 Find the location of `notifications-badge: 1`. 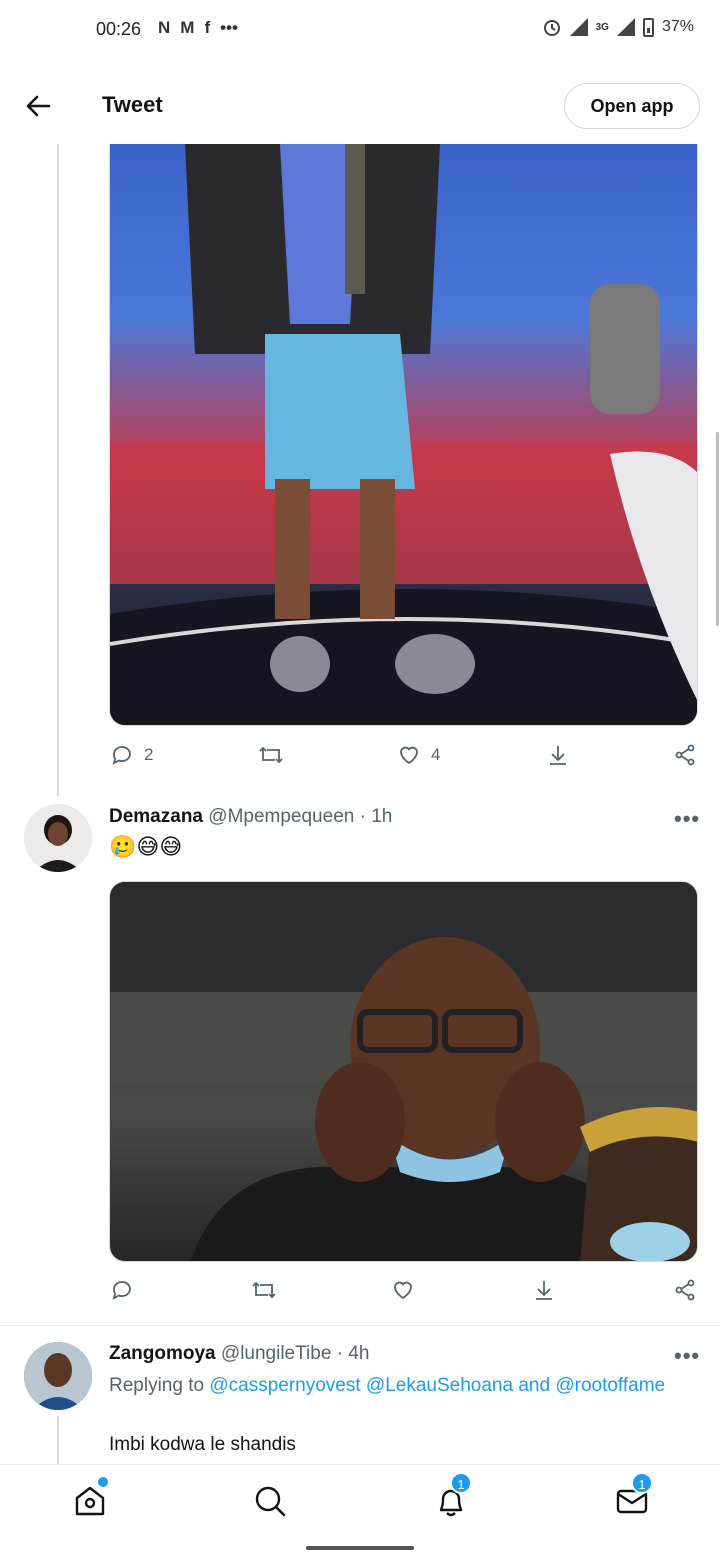

notifications-badge: 1 is located at coordinates (461, 1483).